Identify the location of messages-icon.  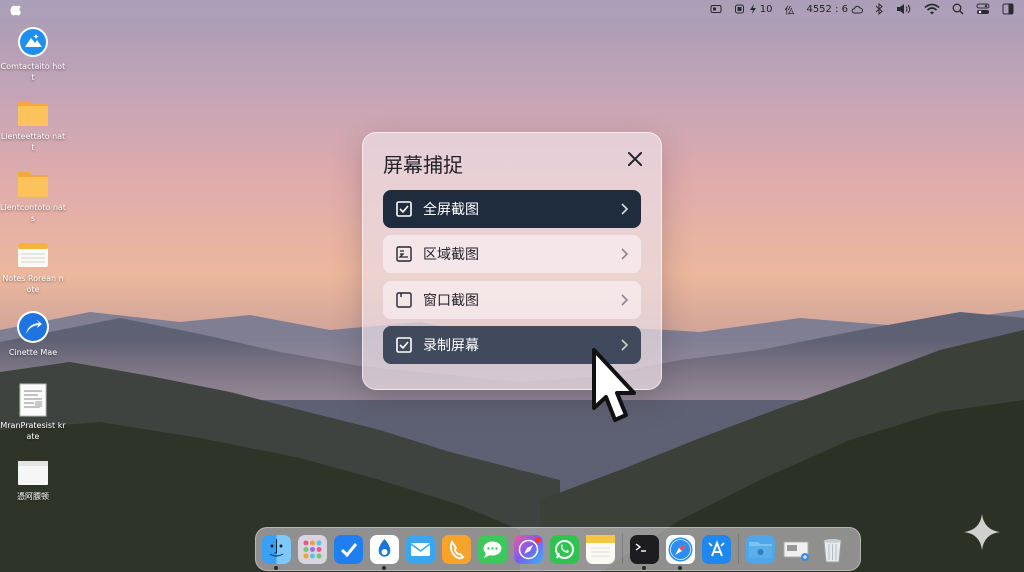
(492, 549).